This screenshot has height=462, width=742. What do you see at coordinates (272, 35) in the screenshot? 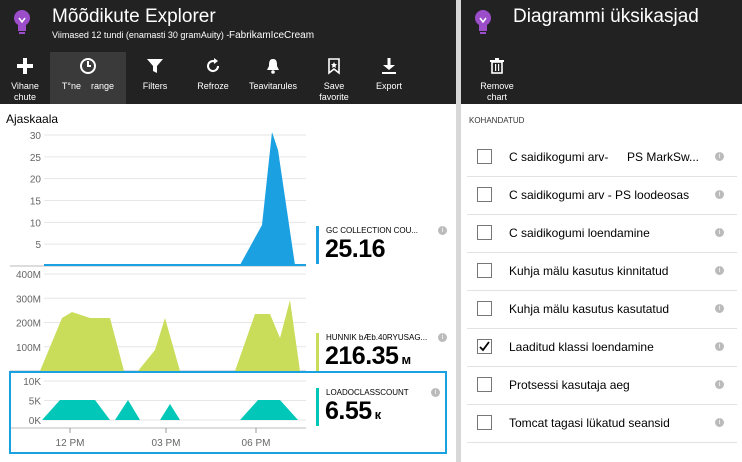
I see `resource-name: FabrikamIceCream` at bounding box center [272, 35].